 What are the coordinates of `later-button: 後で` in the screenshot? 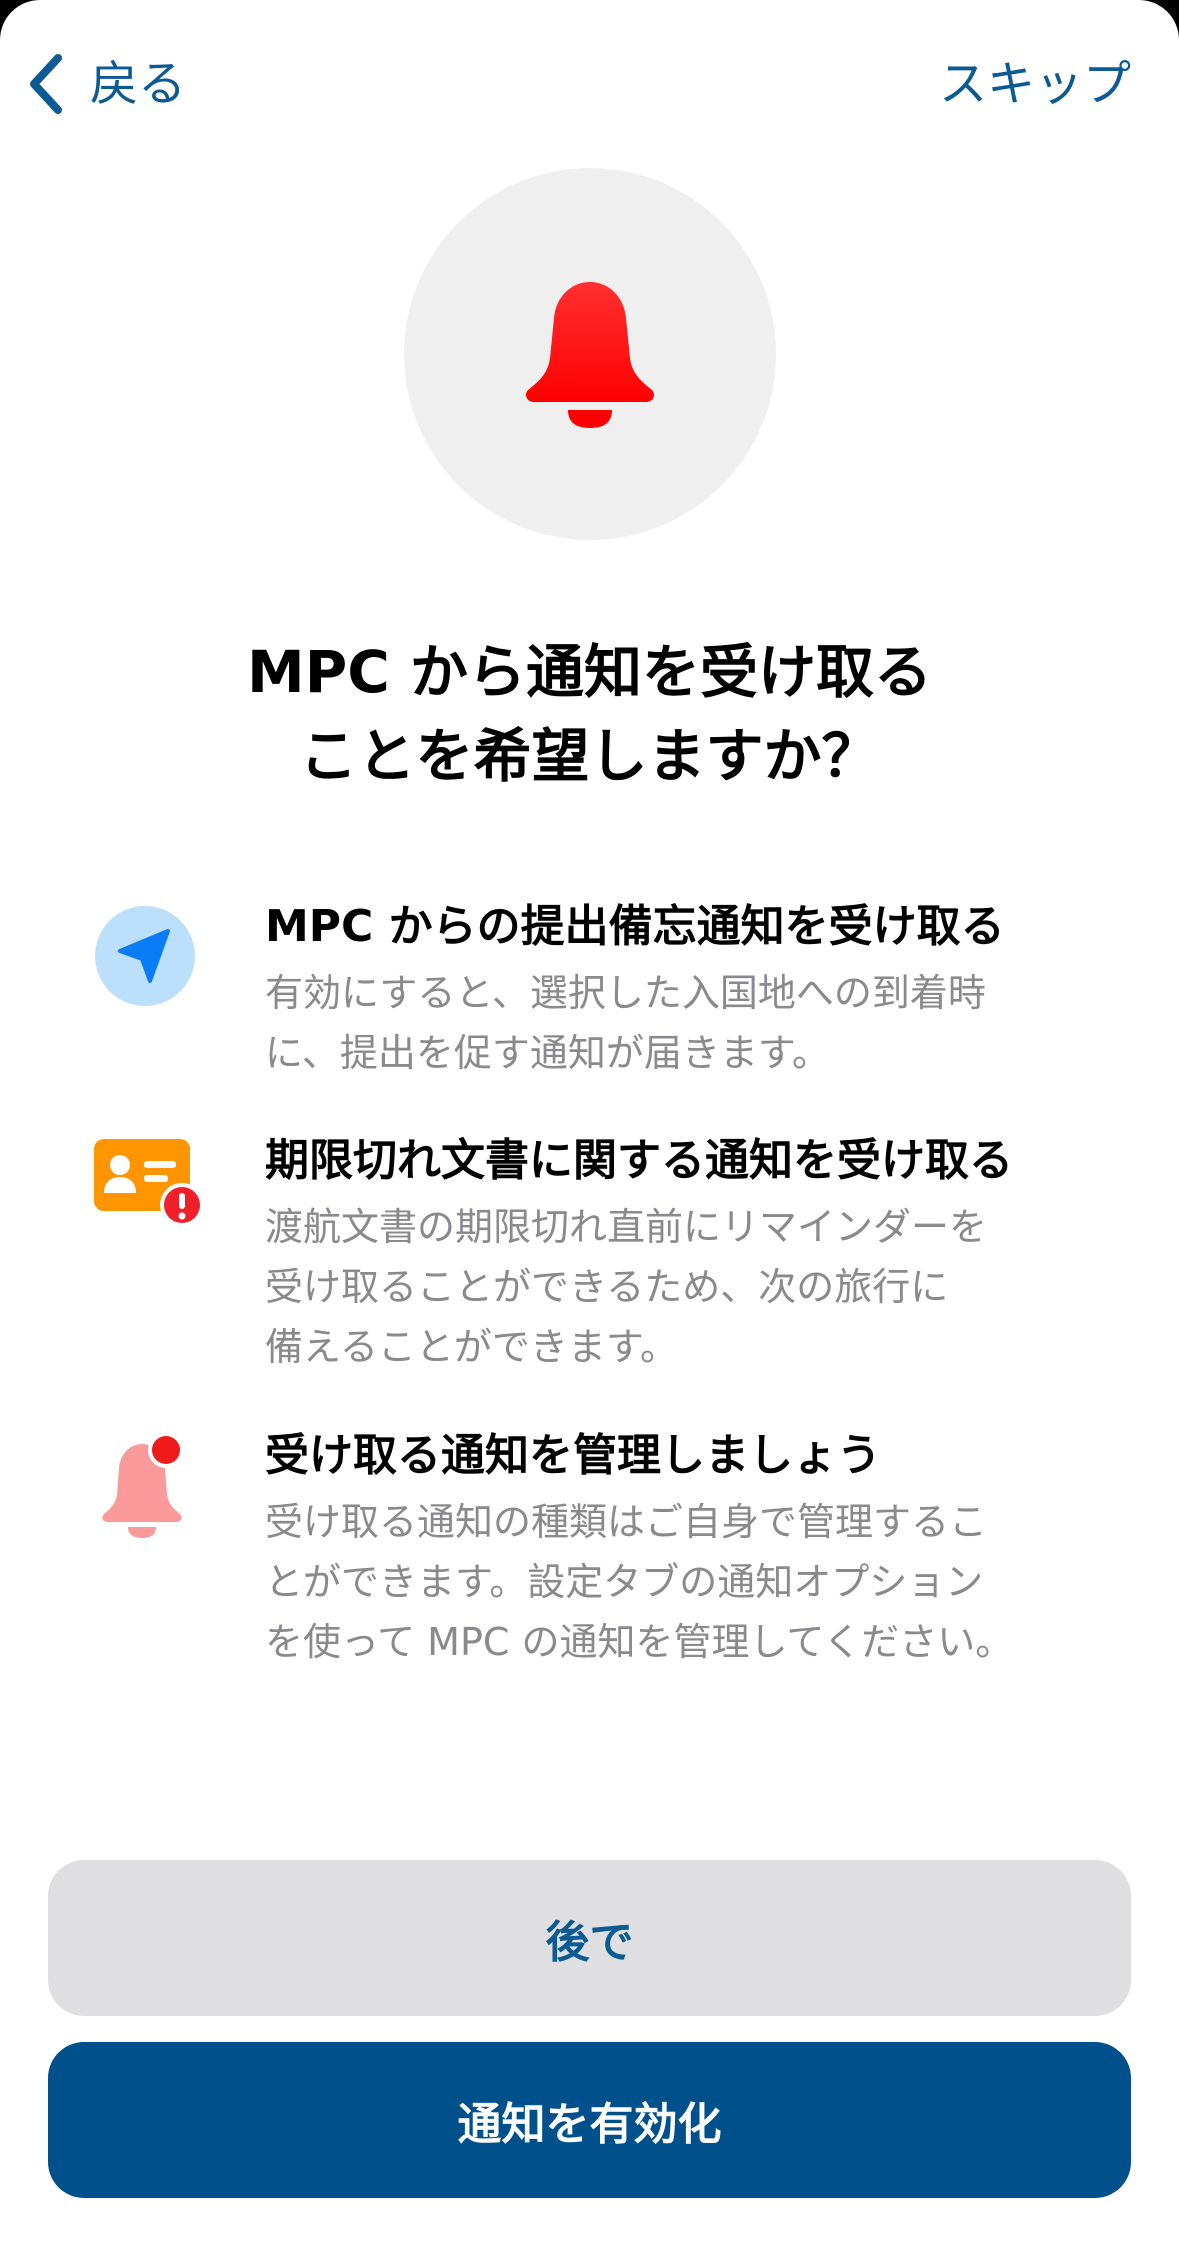 It's located at (589, 1938).